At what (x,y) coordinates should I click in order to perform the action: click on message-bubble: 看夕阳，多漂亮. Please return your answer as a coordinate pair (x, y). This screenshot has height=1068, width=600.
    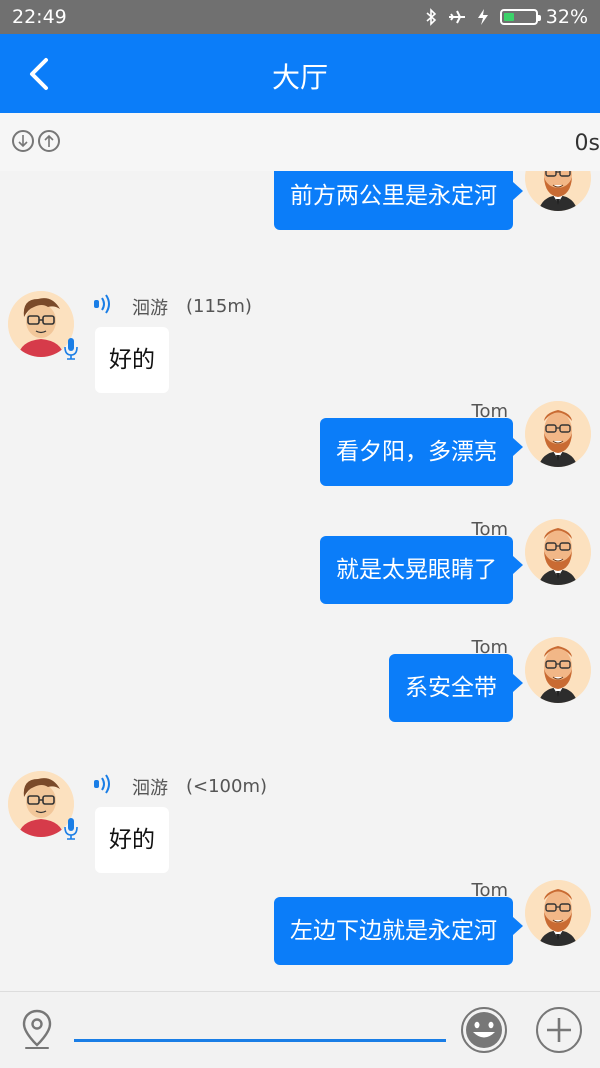
    Looking at the image, I should click on (421, 452).